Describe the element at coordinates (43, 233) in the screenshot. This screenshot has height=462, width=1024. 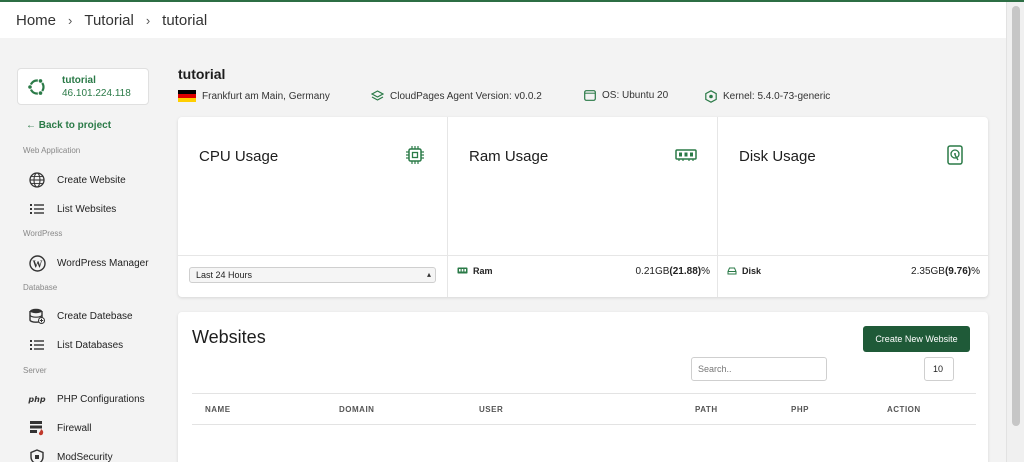
I see `section-label-wordpress: WordPress` at that location.